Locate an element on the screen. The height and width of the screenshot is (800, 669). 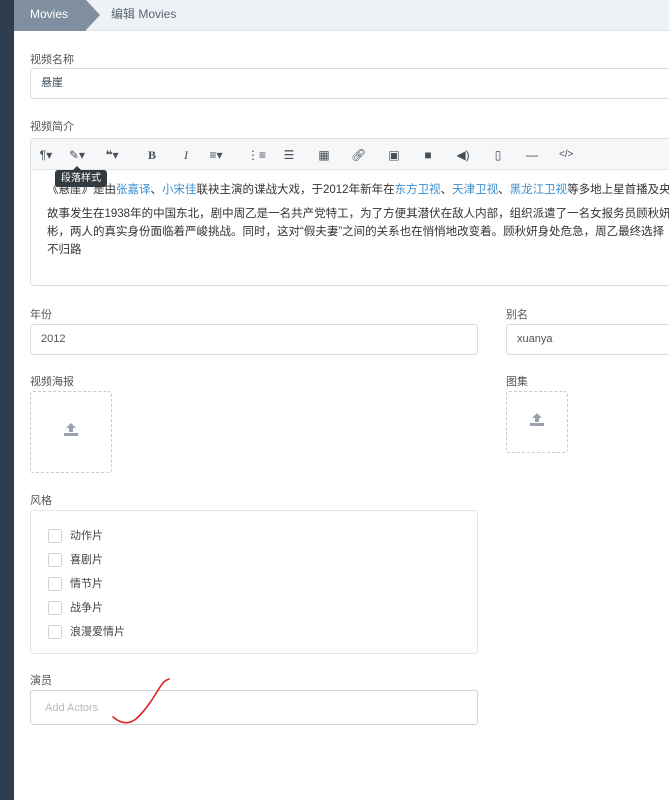
table-icon: ▦ is located at coordinates (324, 155).